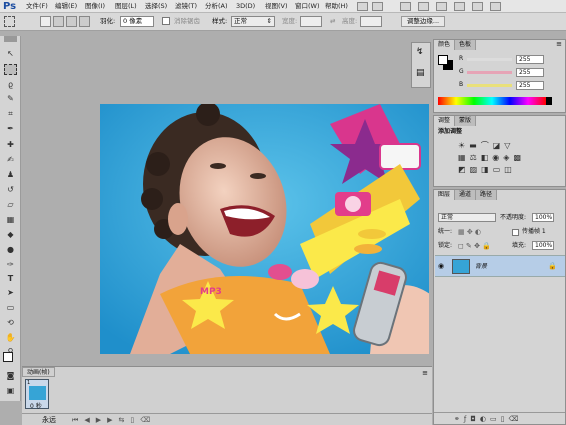  Describe the element at coordinates (445, 195) in the screenshot. I see `tab-layers: 图层` at that location.